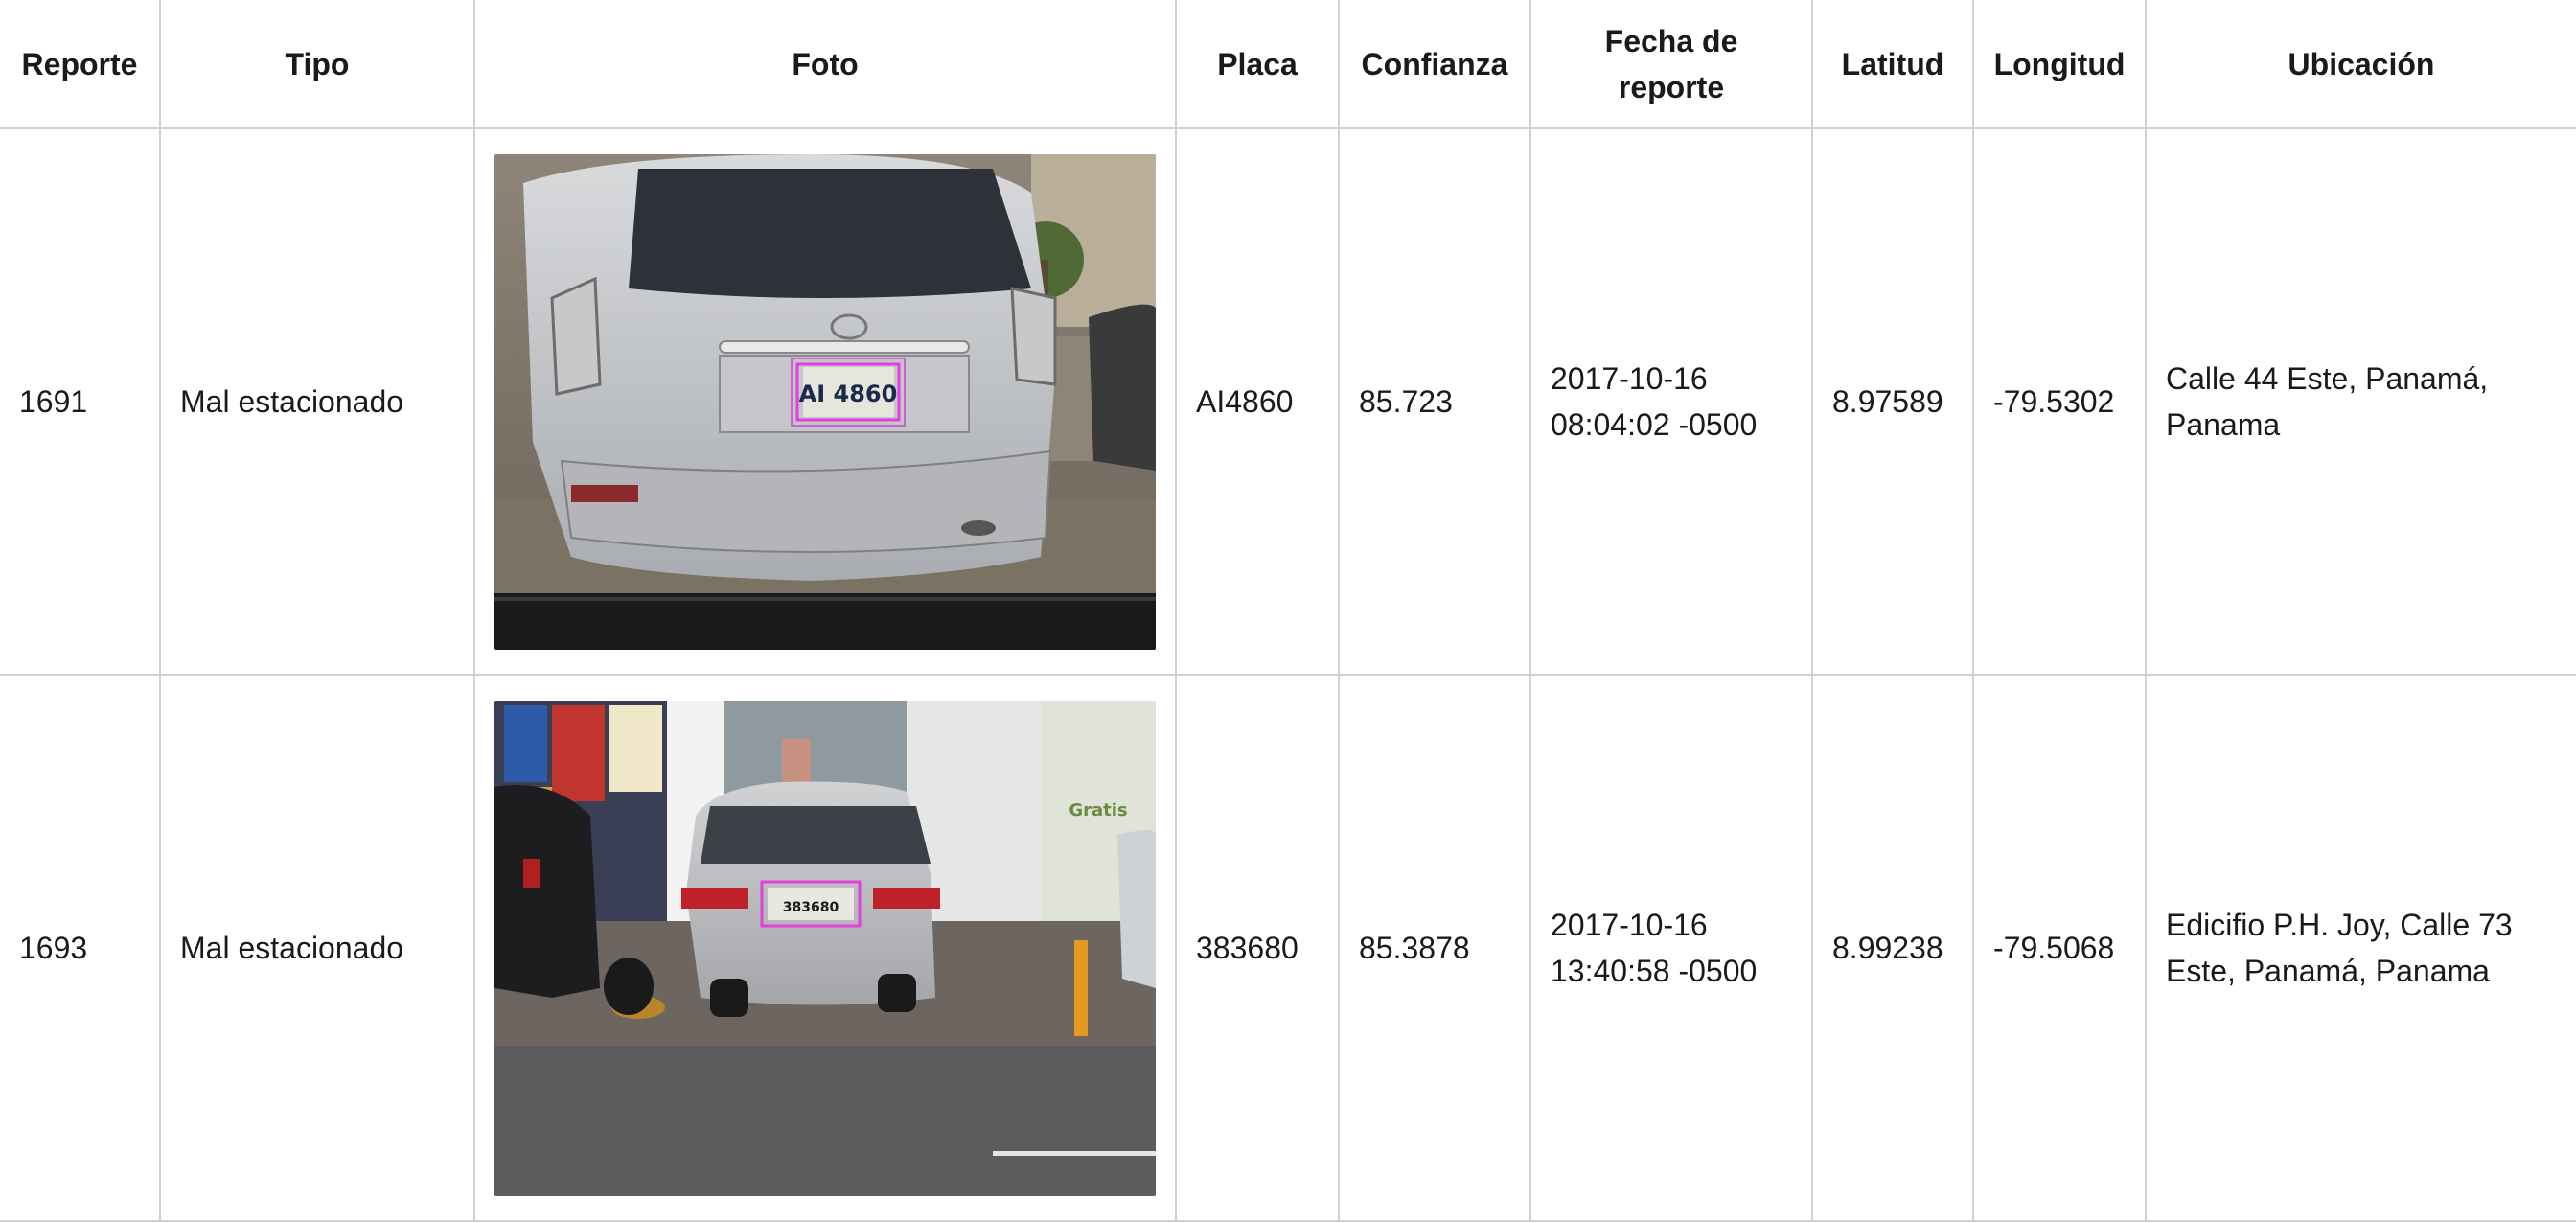 The image size is (2576, 1223). Describe the element at coordinates (1257, 64) in the screenshot. I see `header-placa: Placa` at that location.